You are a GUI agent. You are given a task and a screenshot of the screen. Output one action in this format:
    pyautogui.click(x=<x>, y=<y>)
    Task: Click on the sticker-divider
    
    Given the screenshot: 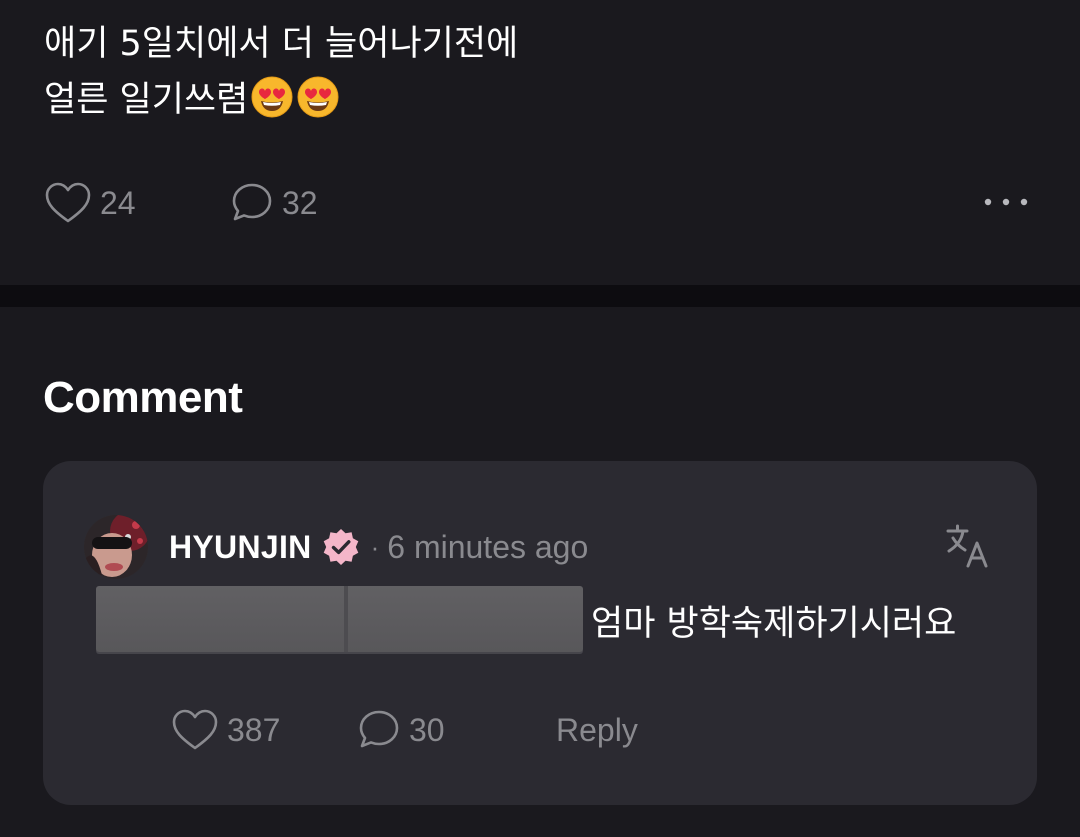 What is the action you would take?
    pyautogui.click(x=346, y=619)
    